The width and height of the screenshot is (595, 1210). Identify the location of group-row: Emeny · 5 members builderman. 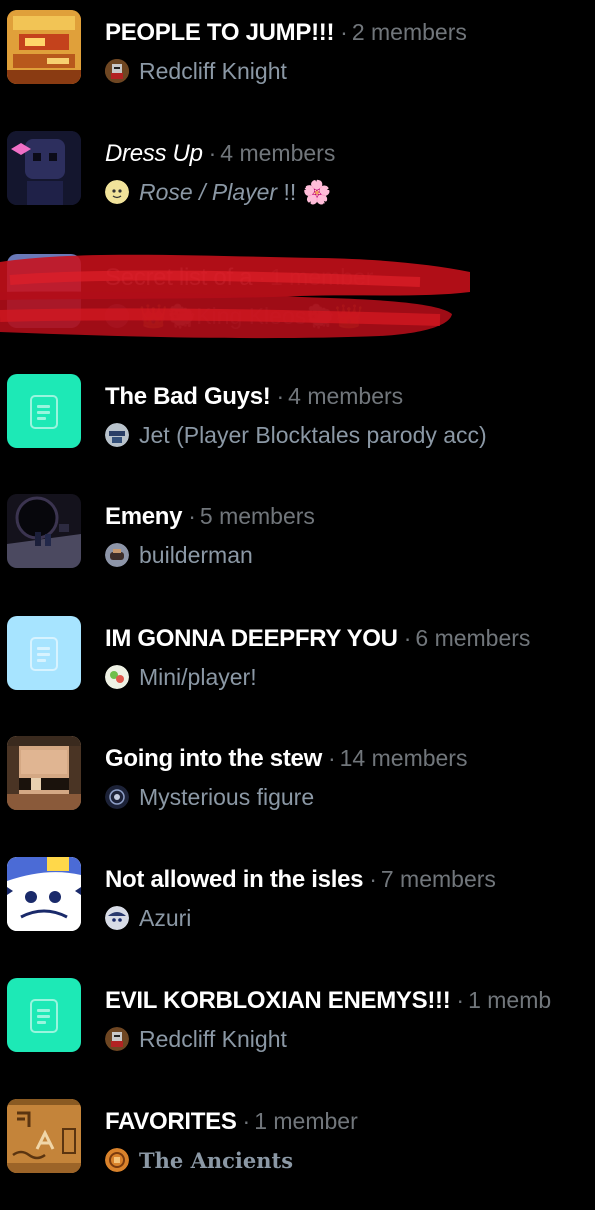
(297, 544).